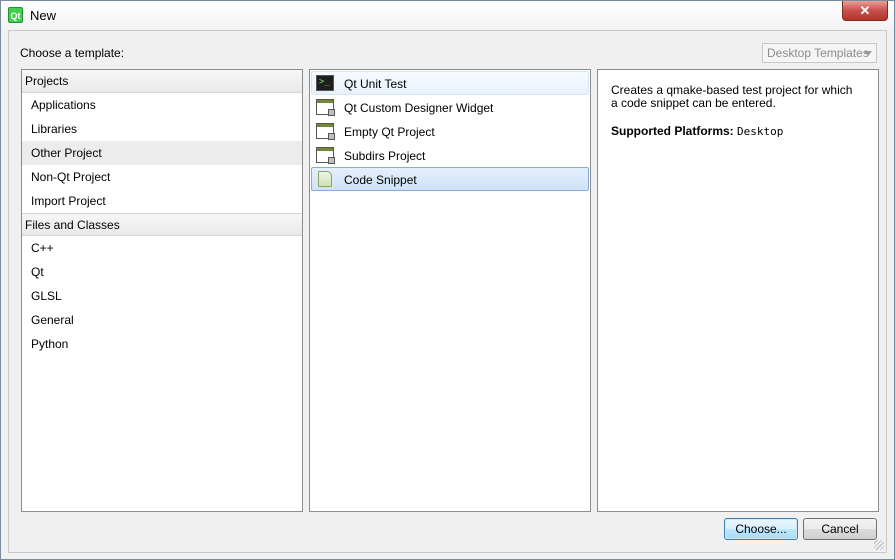 The image size is (895, 560). I want to click on category-item-general: General, so click(162, 320).